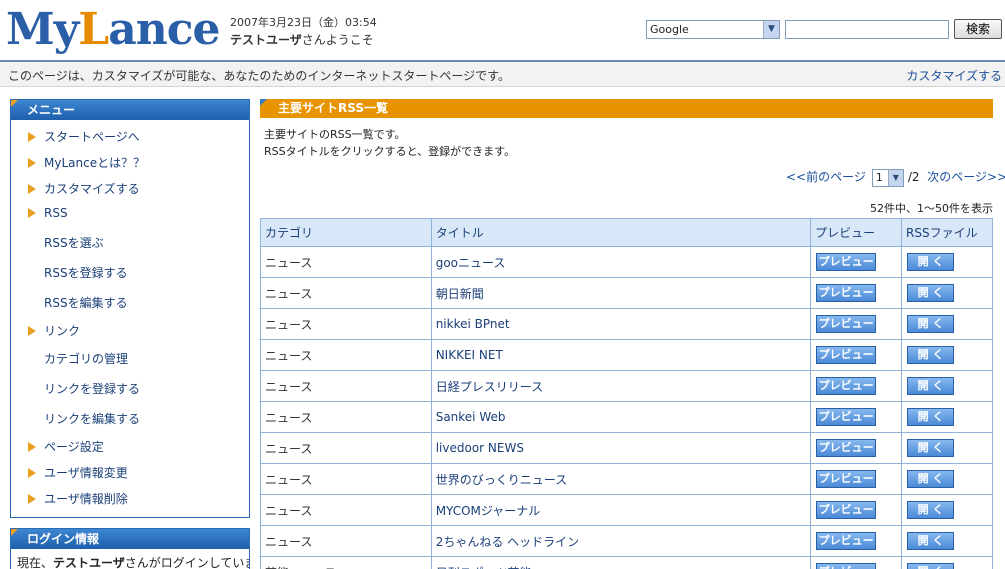 Image resolution: width=1005 pixels, height=569 pixels. What do you see at coordinates (621, 417) in the screenshot?
I see `rss-title-link: Sankei Web` at bounding box center [621, 417].